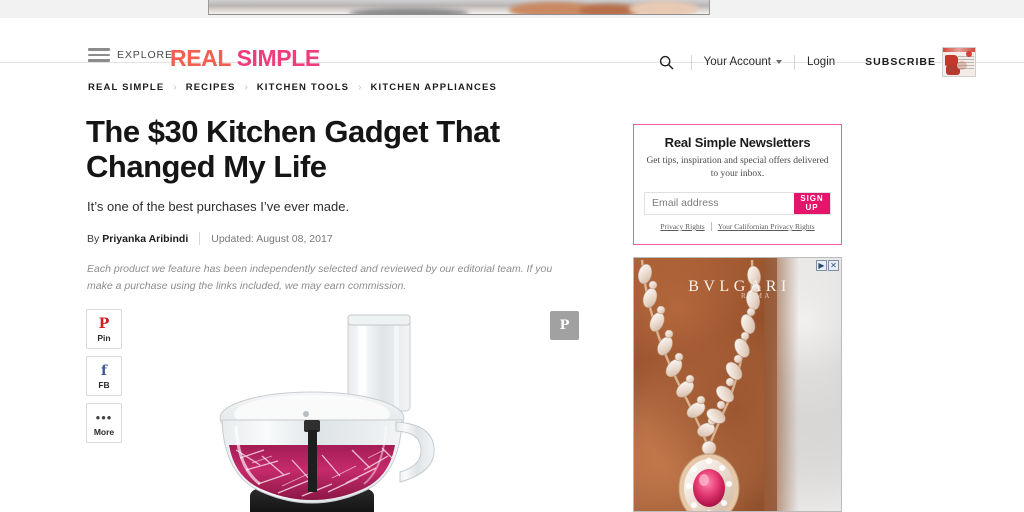 This screenshot has width=1024, height=512. What do you see at coordinates (145, 239) in the screenshot?
I see `author-link: Priyanka Aribindi` at bounding box center [145, 239].